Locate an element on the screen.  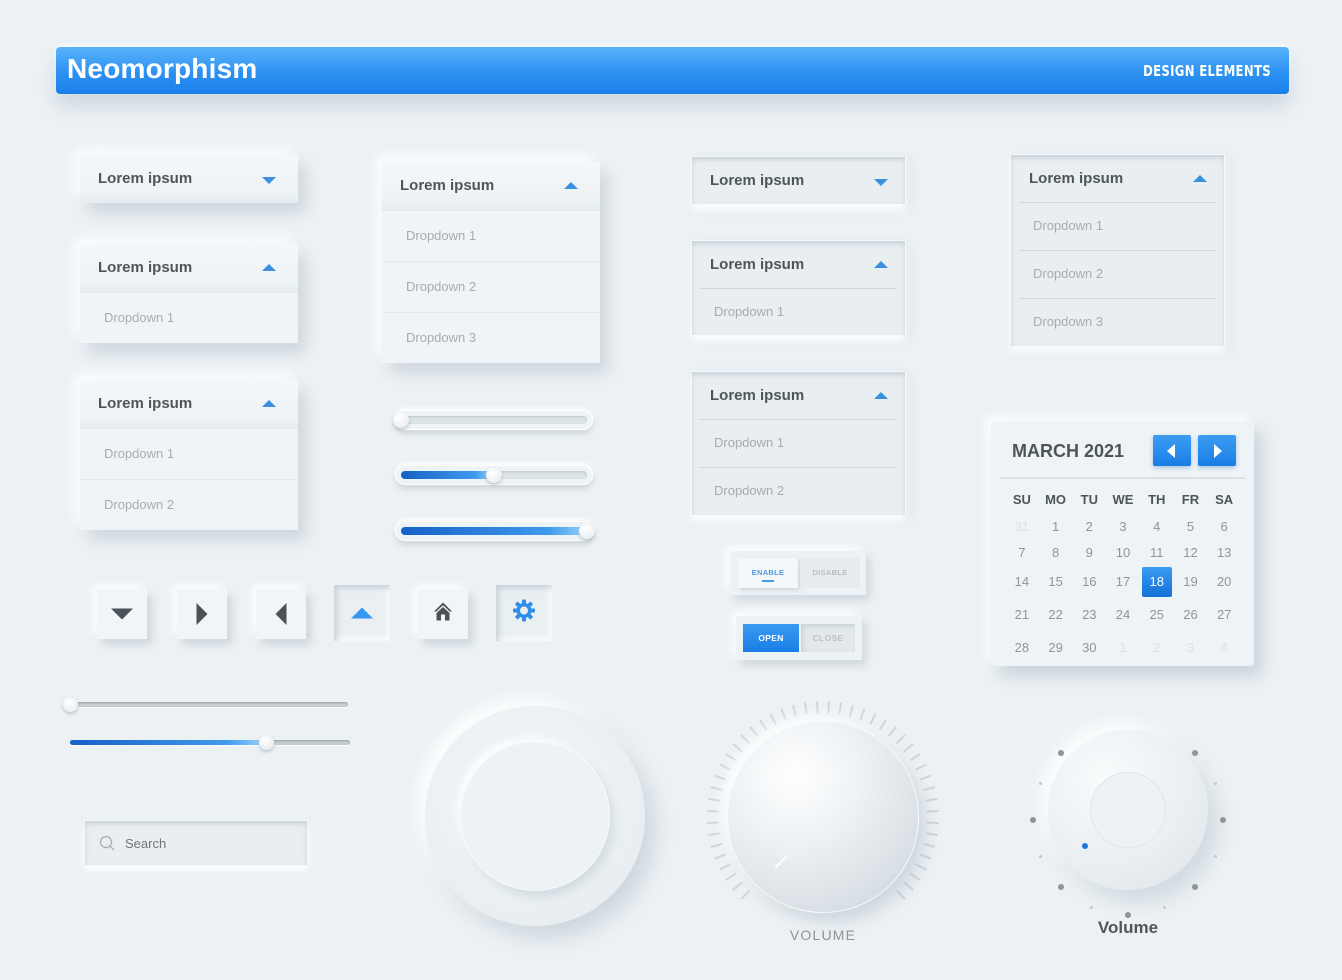
caret-right-button is located at coordinates (202, 614).